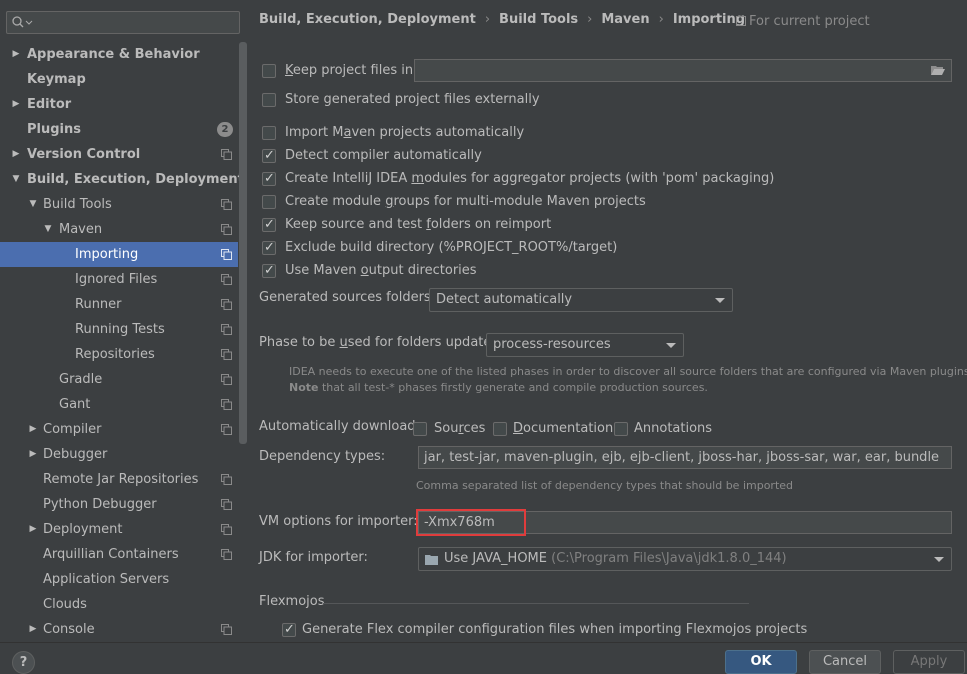 The height and width of the screenshot is (674, 967). I want to click on breadcrumb-item: Maven, so click(625, 20).